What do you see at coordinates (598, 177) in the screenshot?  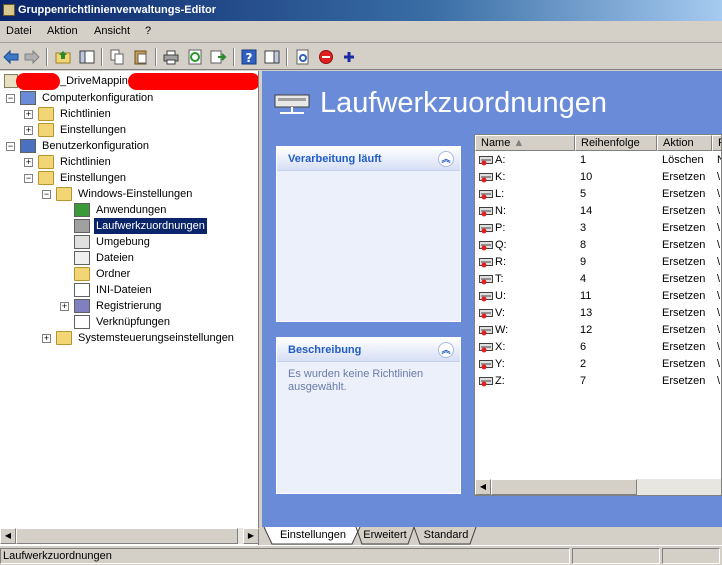 I see `list-item: K: 10 Ersetzen \` at bounding box center [598, 177].